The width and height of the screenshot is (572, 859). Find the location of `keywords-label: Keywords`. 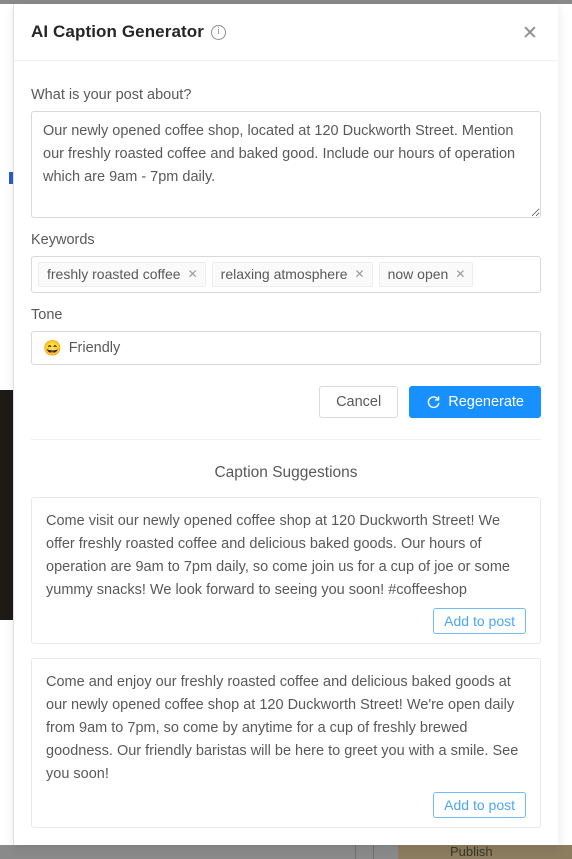

keywords-label: Keywords is located at coordinates (63, 240).